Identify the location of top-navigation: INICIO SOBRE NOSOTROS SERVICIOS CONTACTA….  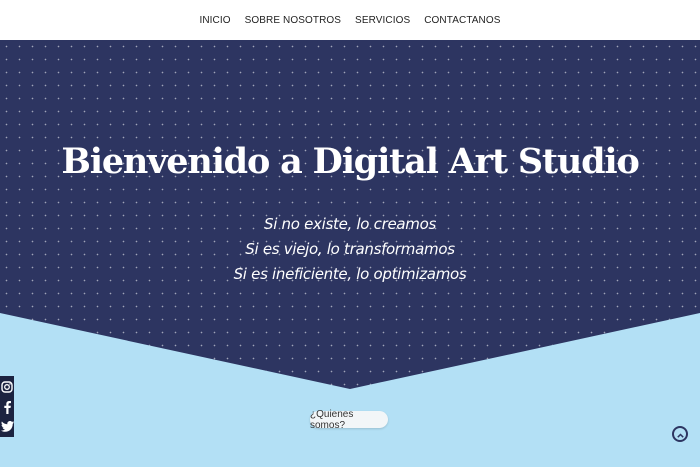
(350, 20).